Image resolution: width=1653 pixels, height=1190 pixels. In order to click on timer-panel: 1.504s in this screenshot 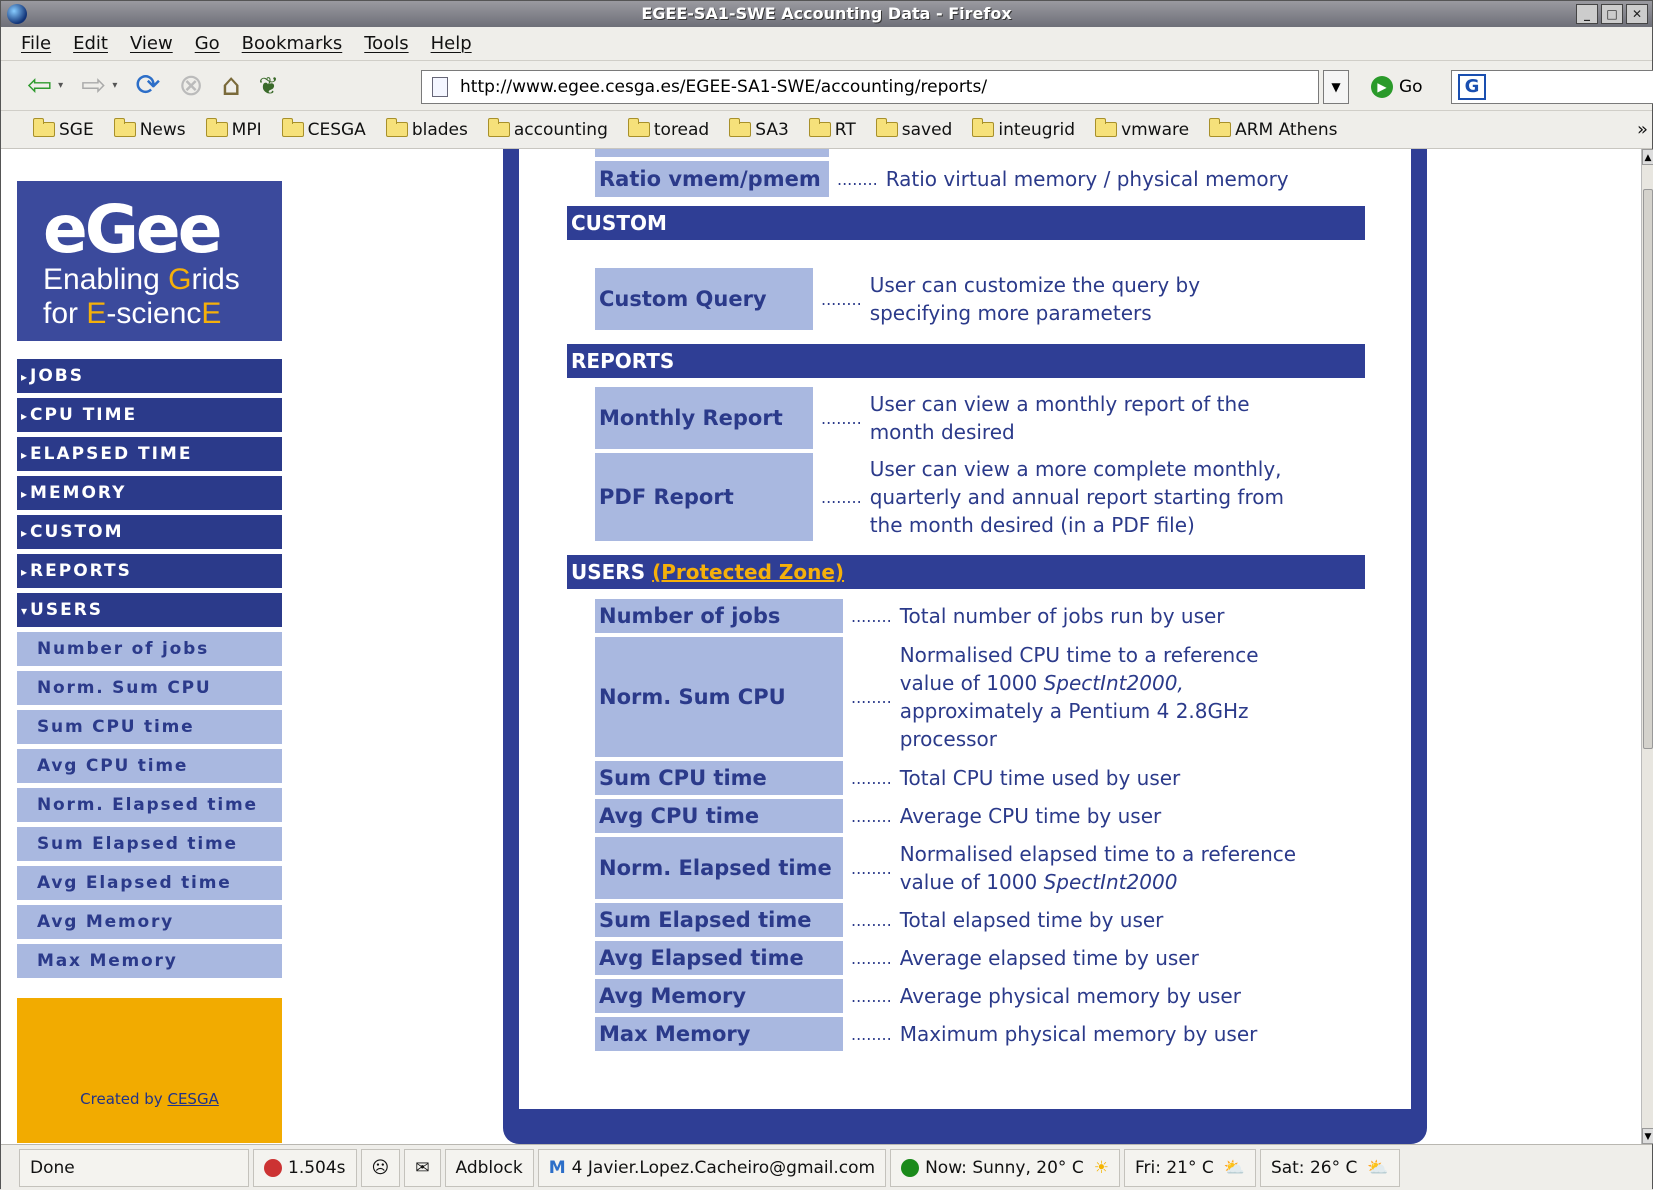, I will do `click(305, 1167)`.